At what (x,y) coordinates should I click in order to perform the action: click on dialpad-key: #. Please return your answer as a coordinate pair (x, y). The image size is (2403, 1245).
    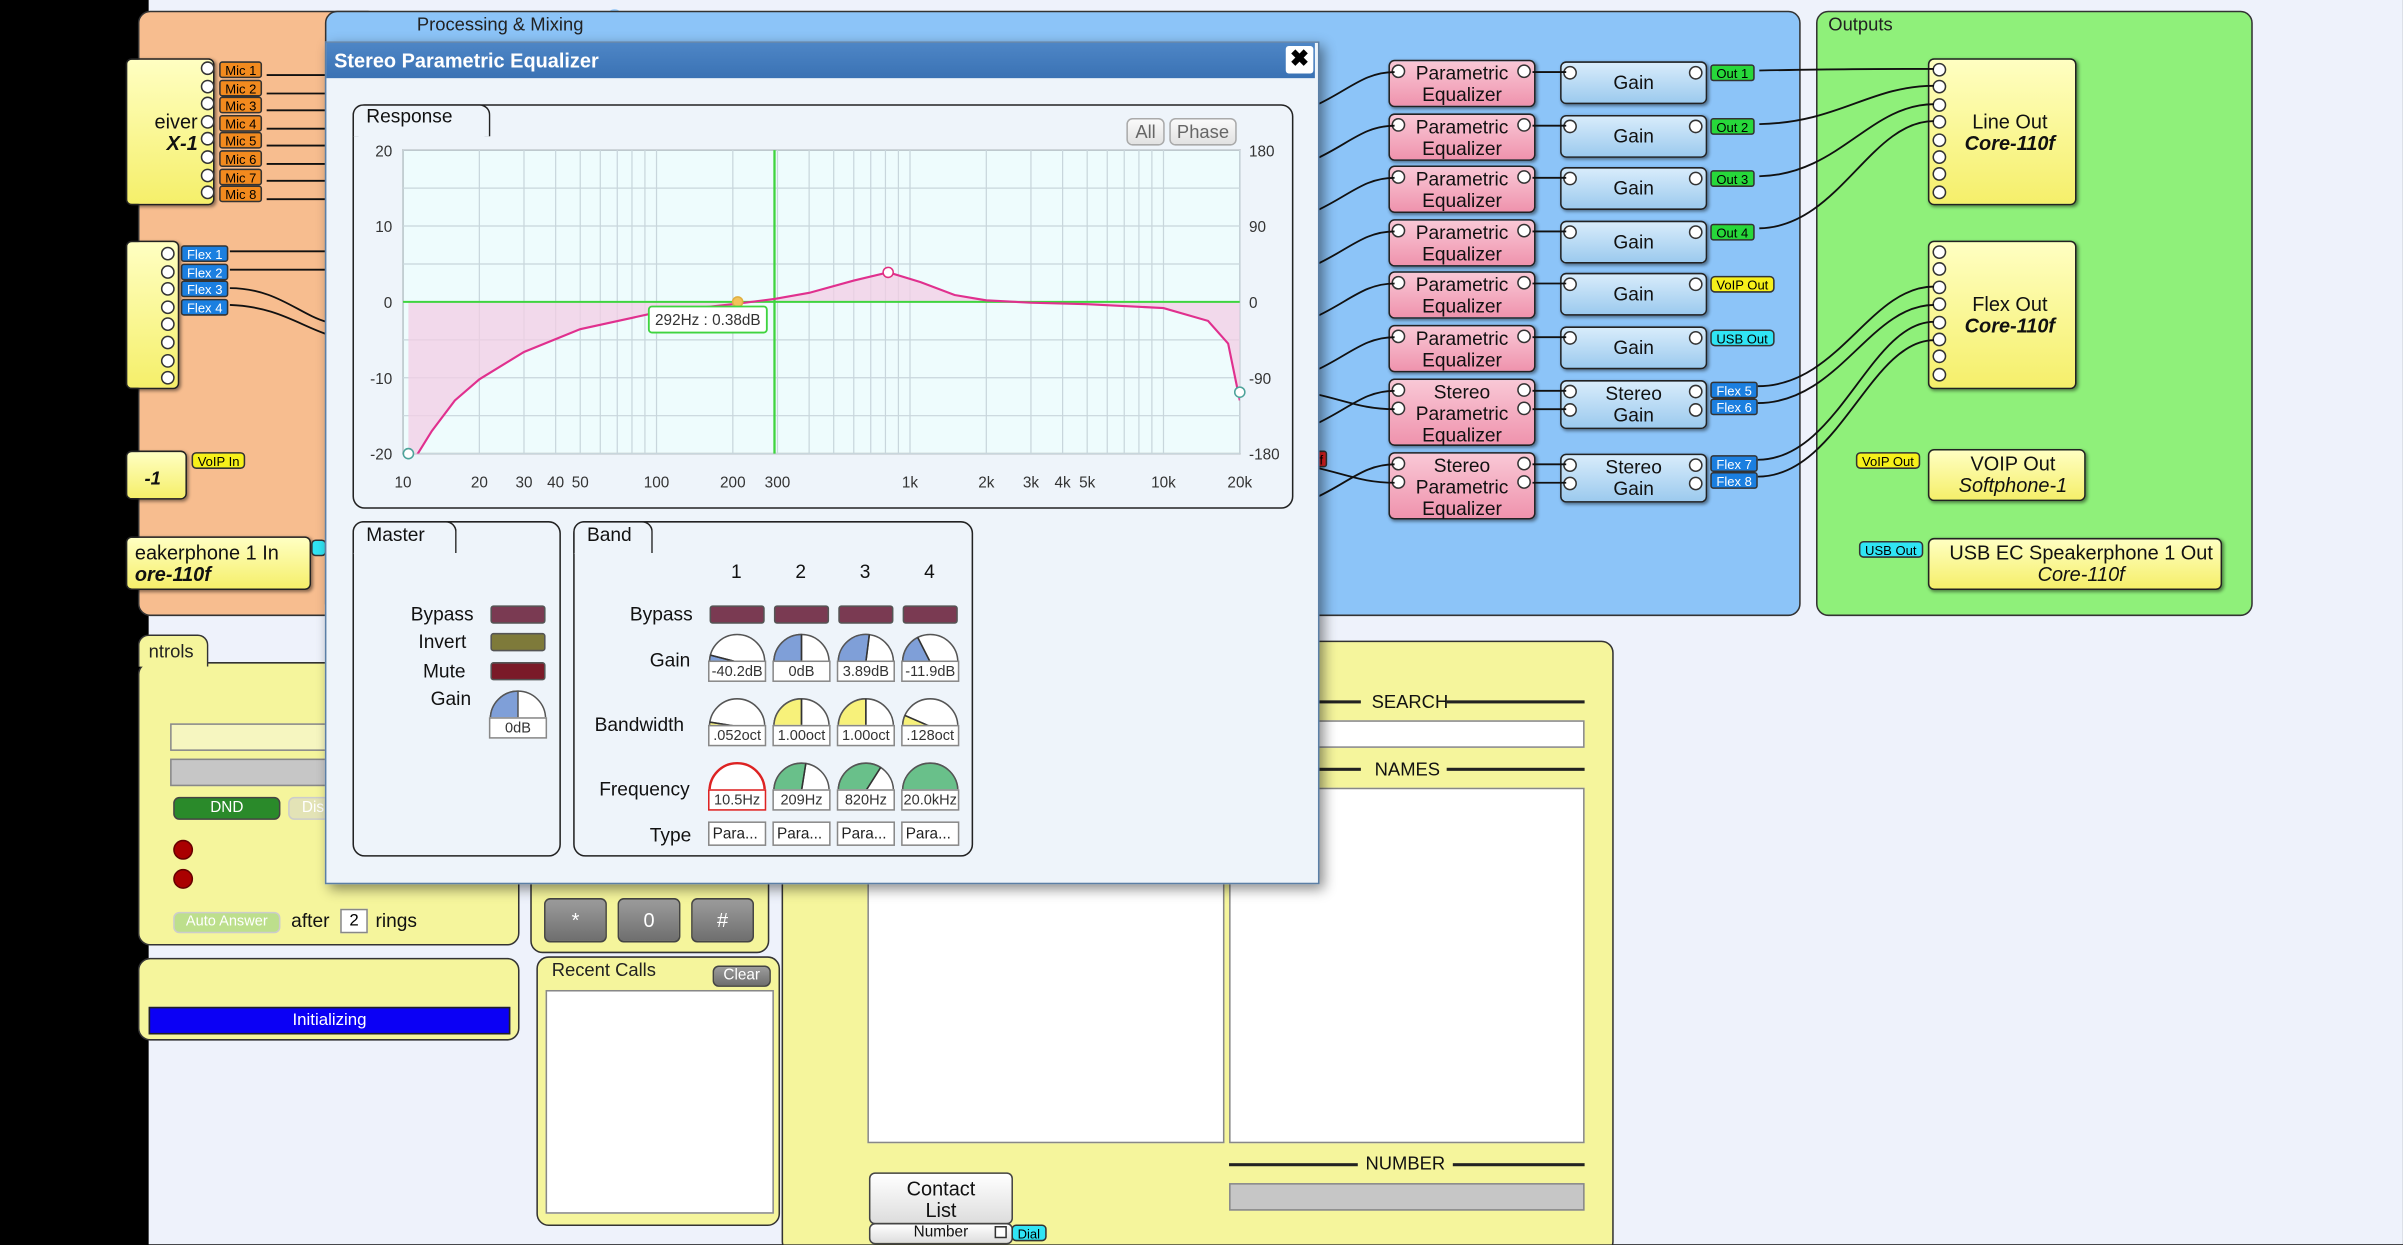
    Looking at the image, I should click on (722, 920).